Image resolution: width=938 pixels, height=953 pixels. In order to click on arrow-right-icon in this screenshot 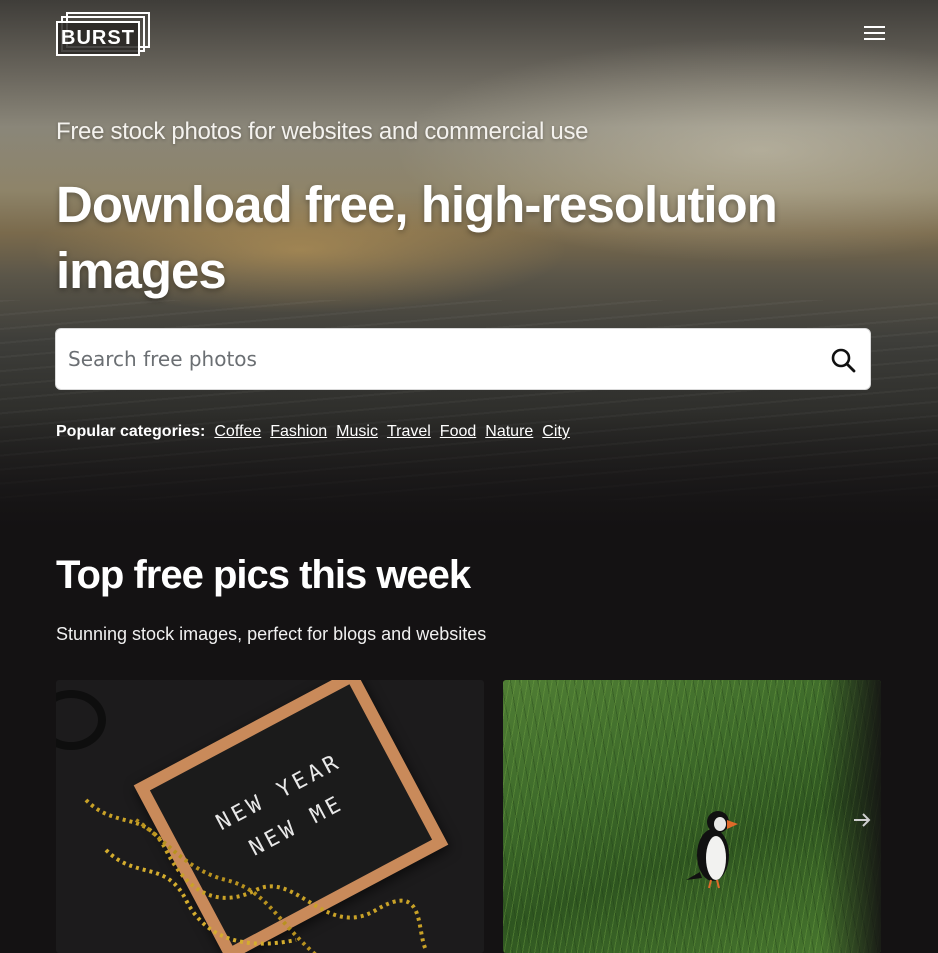, I will do `click(862, 820)`.